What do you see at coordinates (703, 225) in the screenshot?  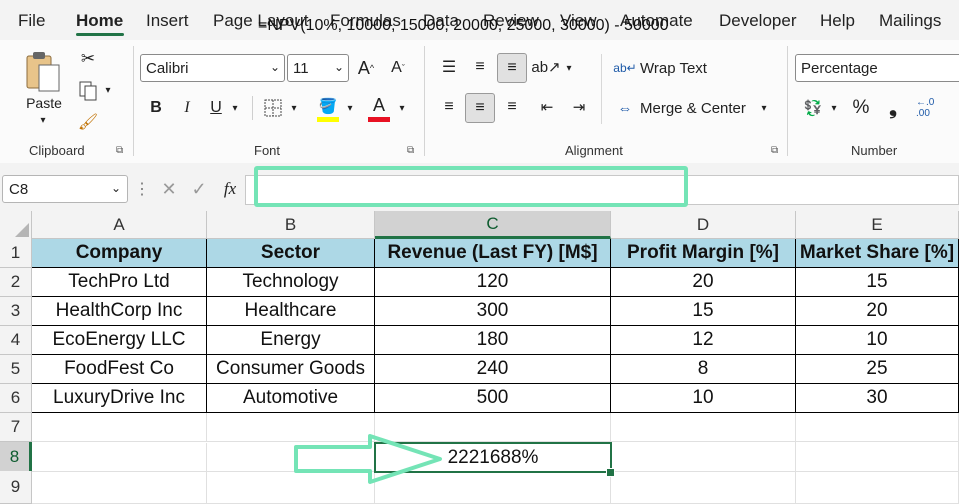 I see `column-header-d: D` at bounding box center [703, 225].